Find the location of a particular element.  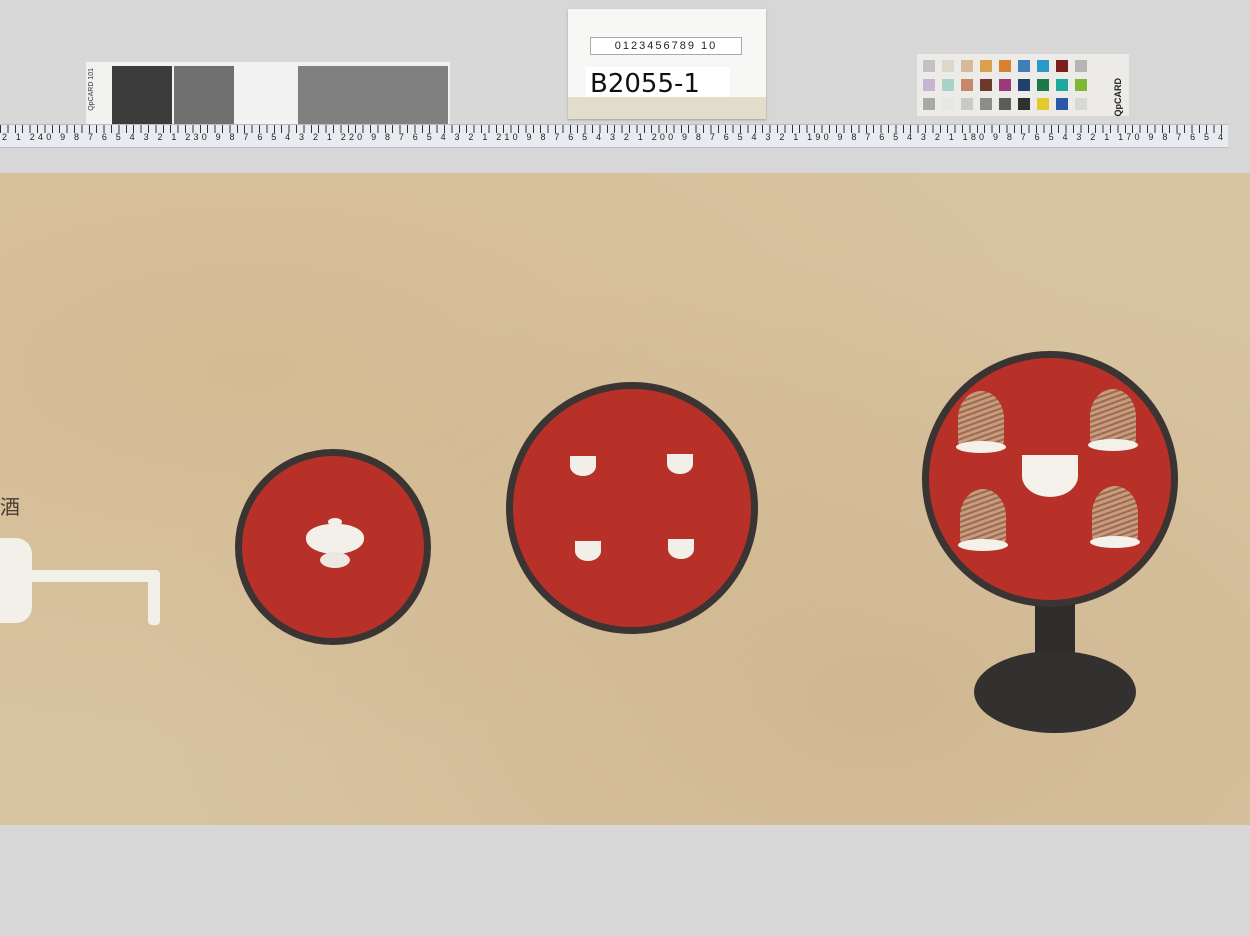

grayscale-reference-card: QpCARD 101 is located at coordinates (268, 95).